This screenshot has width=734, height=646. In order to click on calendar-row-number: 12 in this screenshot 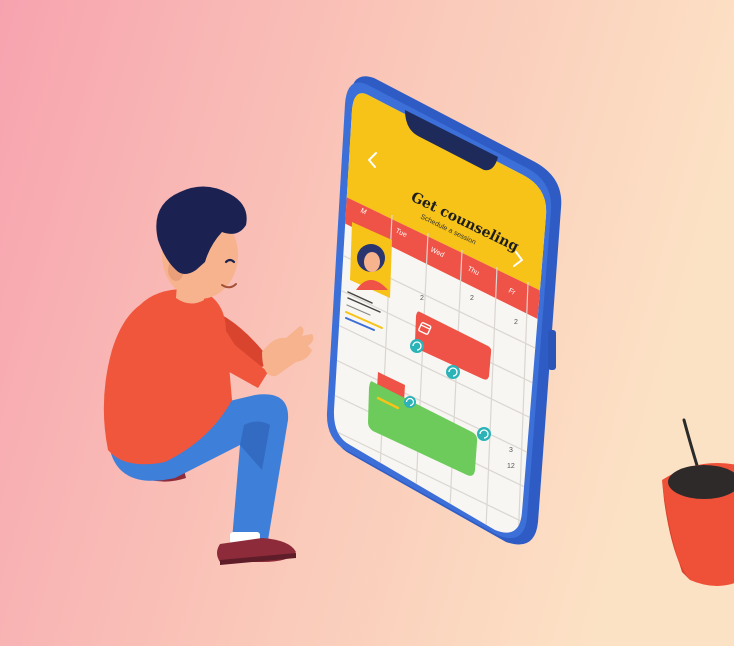, I will do `click(511, 466)`.